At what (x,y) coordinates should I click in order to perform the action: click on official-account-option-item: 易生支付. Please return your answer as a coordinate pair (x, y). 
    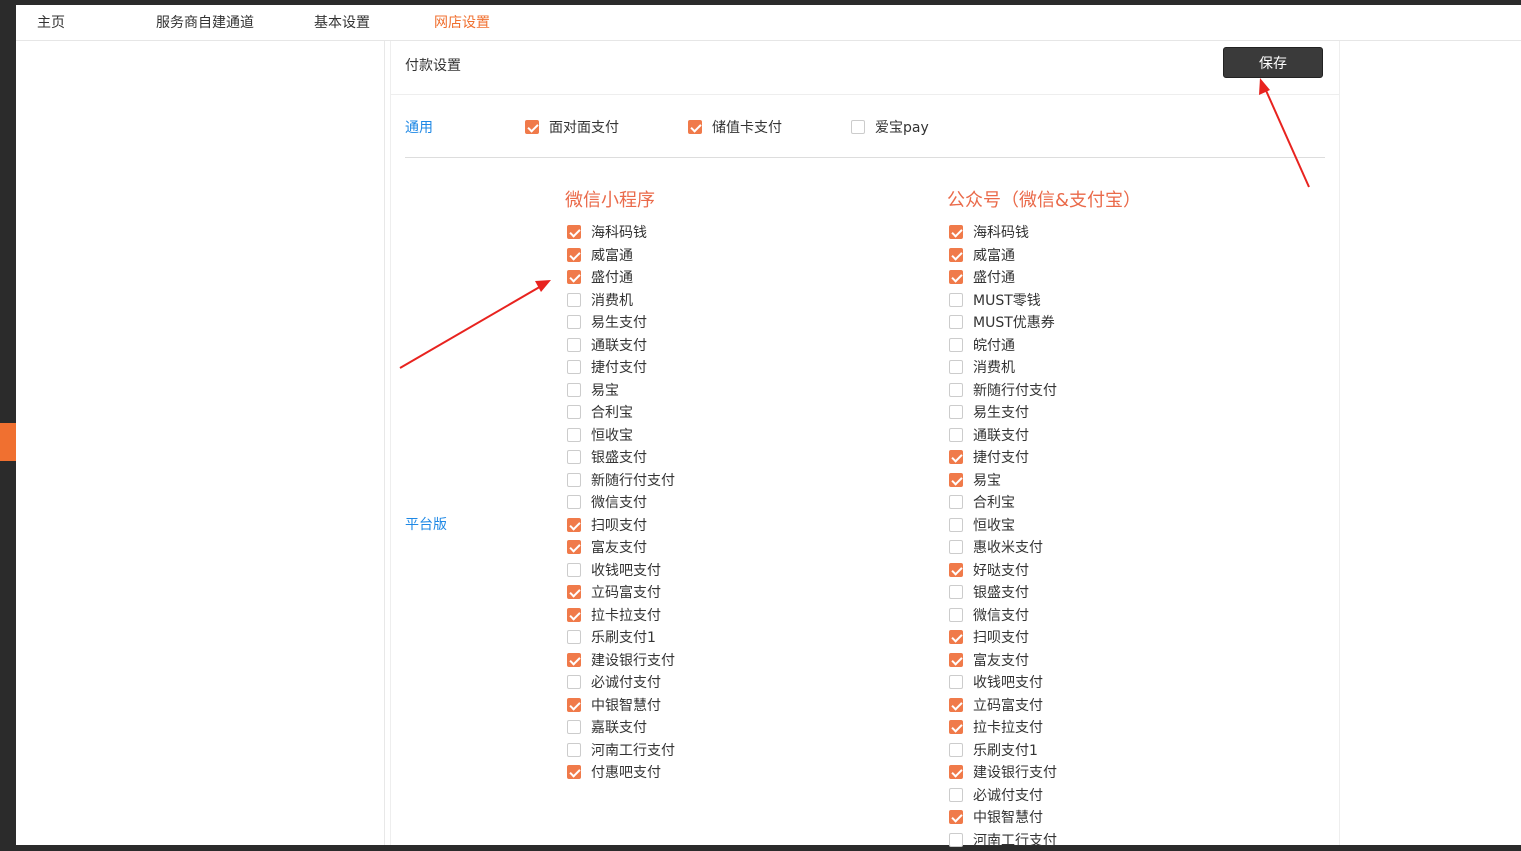
    Looking at the image, I should click on (1003, 412).